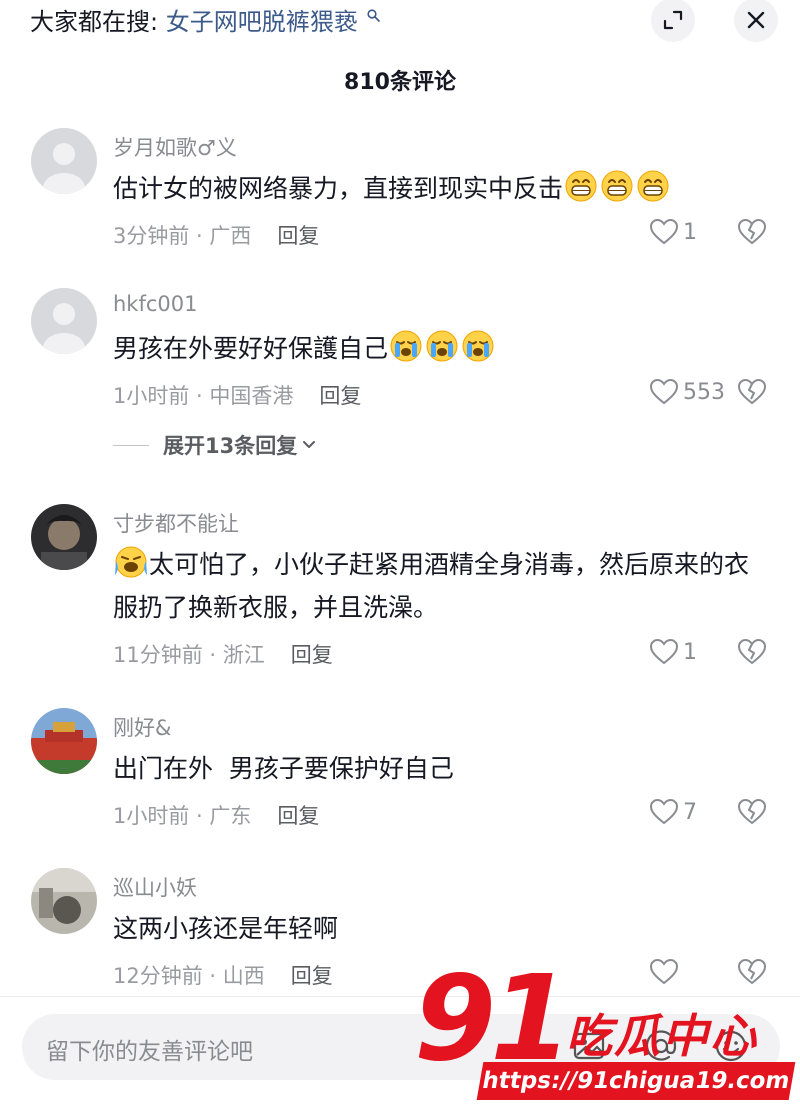 Image resolution: width=800 pixels, height=1120 pixels. Describe the element at coordinates (203, 396) in the screenshot. I see `comment-time-location: 1小时前 · 中国香港` at that location.